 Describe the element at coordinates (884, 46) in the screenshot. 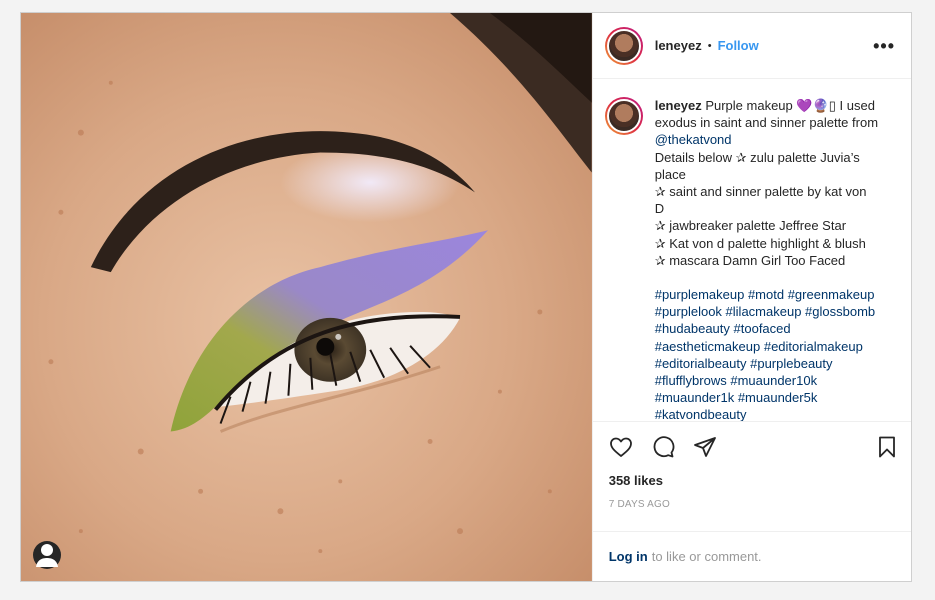

I see `more-options-icon: •••` at that location.